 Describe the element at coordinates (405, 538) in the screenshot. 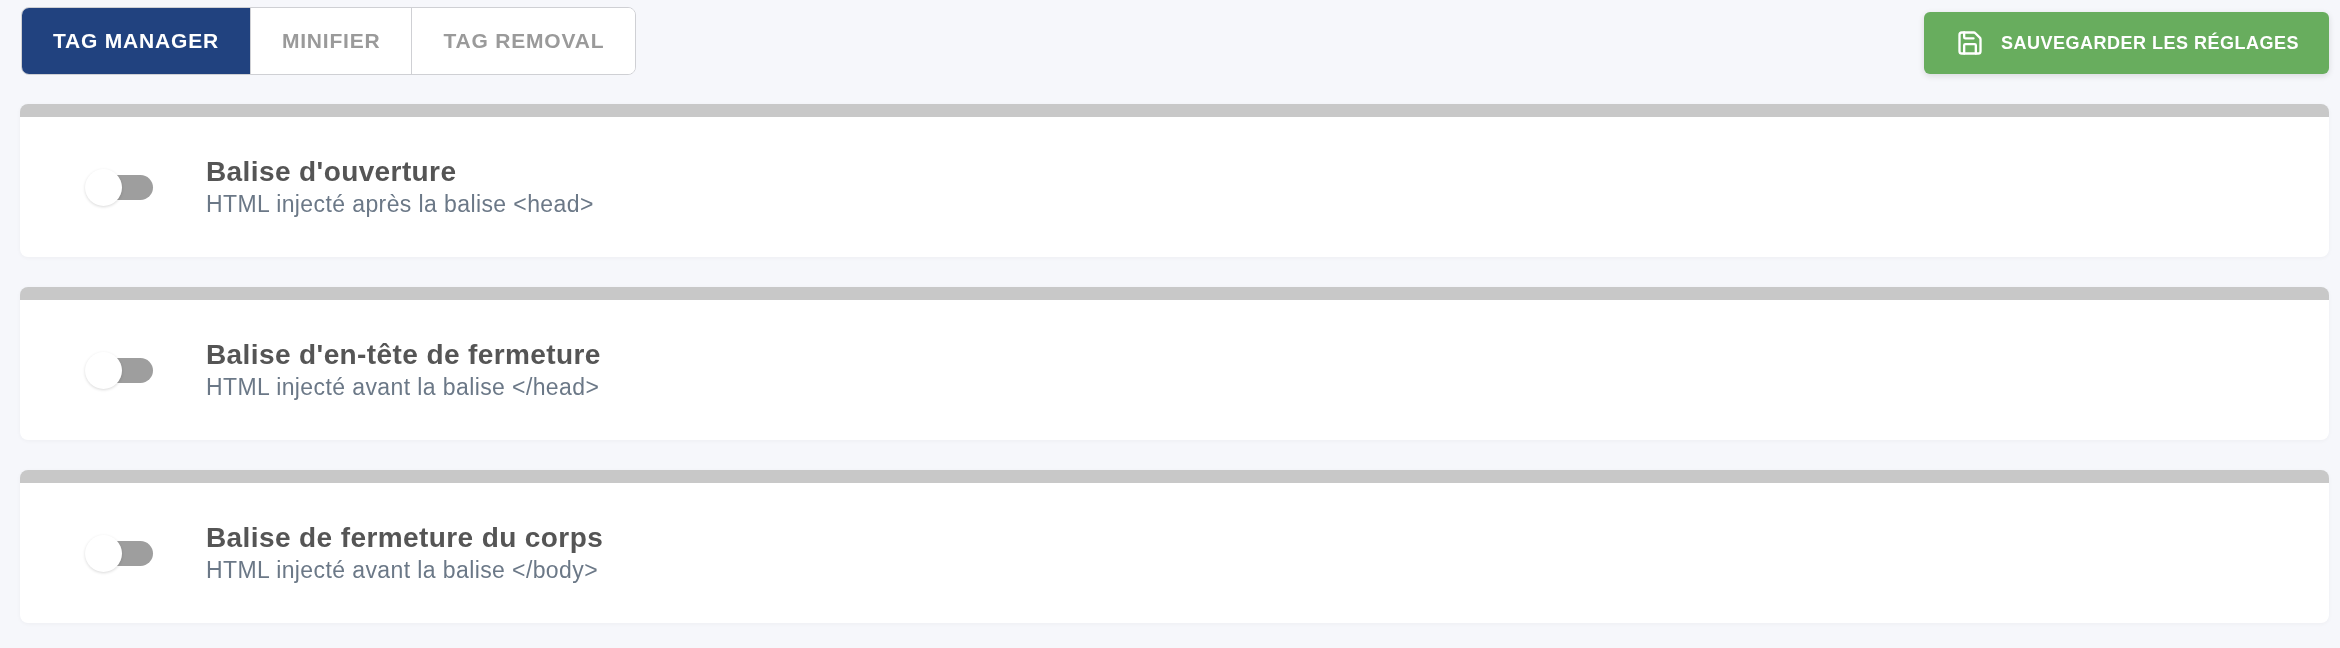

I see `setting-title: Balise de fermeture du corps` at that location.